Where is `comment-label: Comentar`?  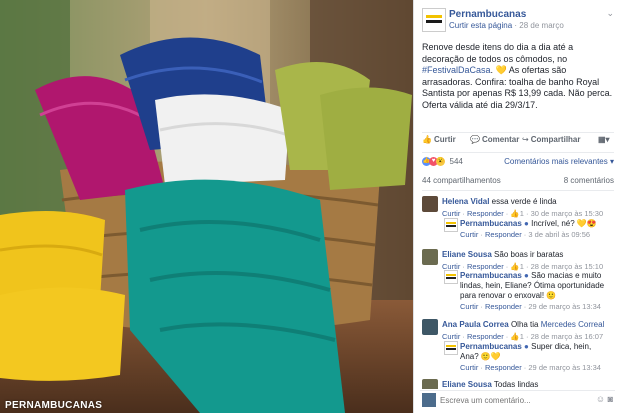 comment-label: Comentar is located at coordinates (500, 139).